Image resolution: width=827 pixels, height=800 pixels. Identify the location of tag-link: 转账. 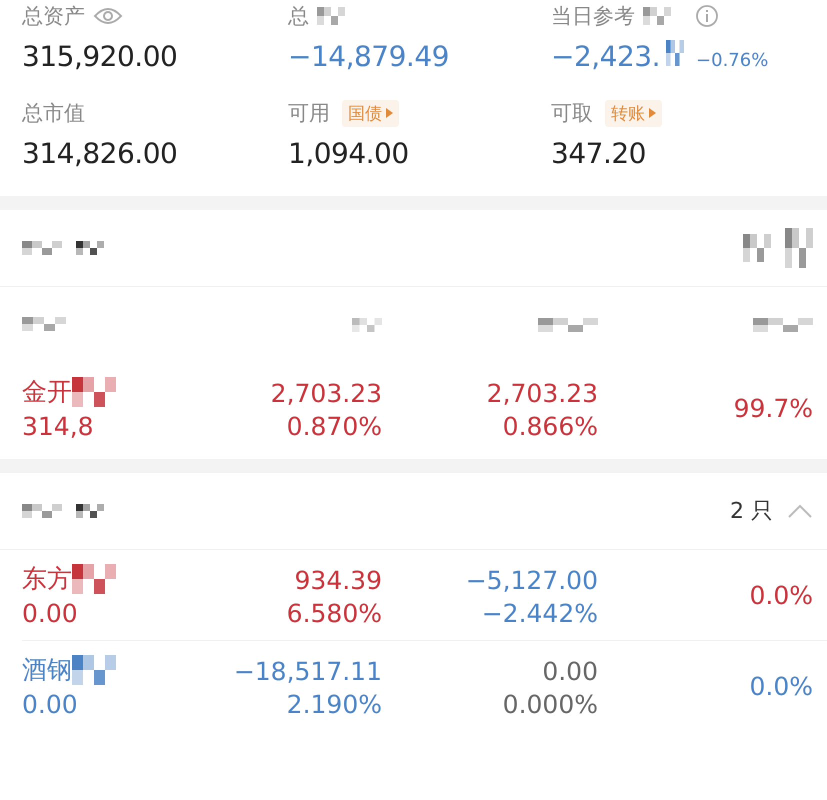
(633, 113).